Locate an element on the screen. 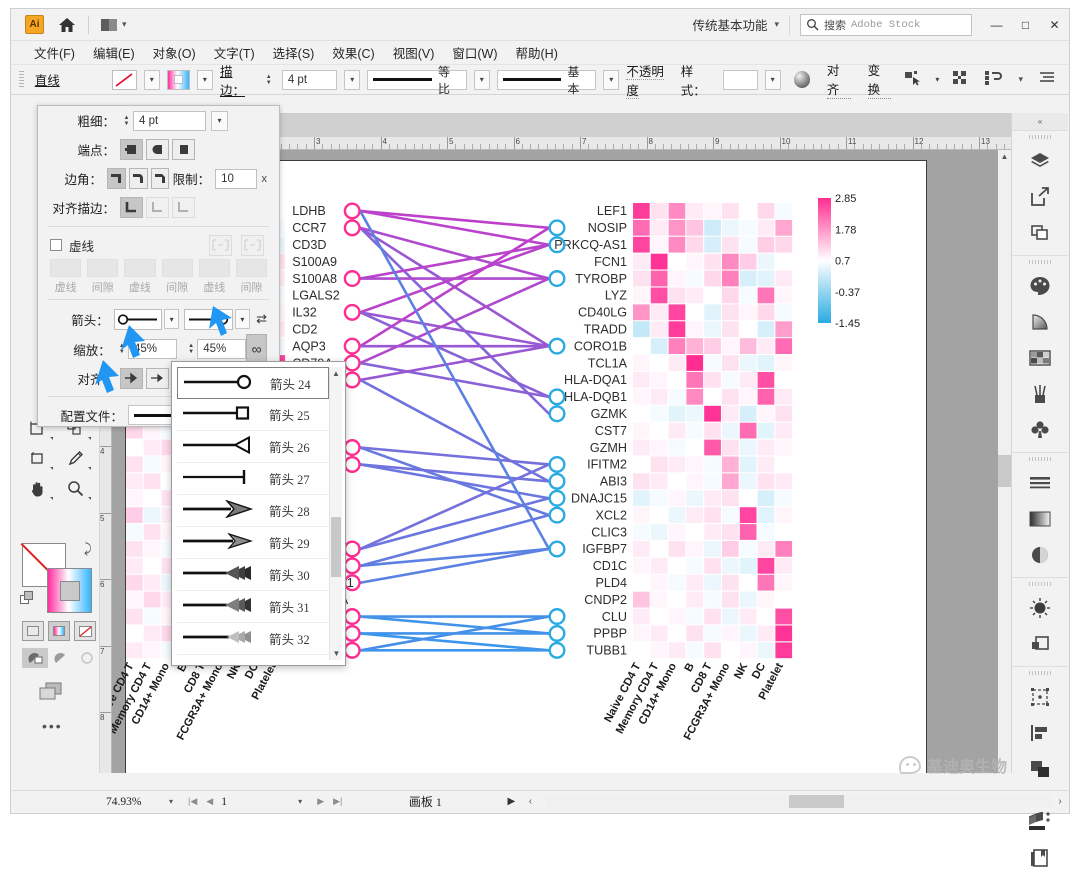  artboard-chevron-down-icon: ▾ is located at coordinates (300, 801).